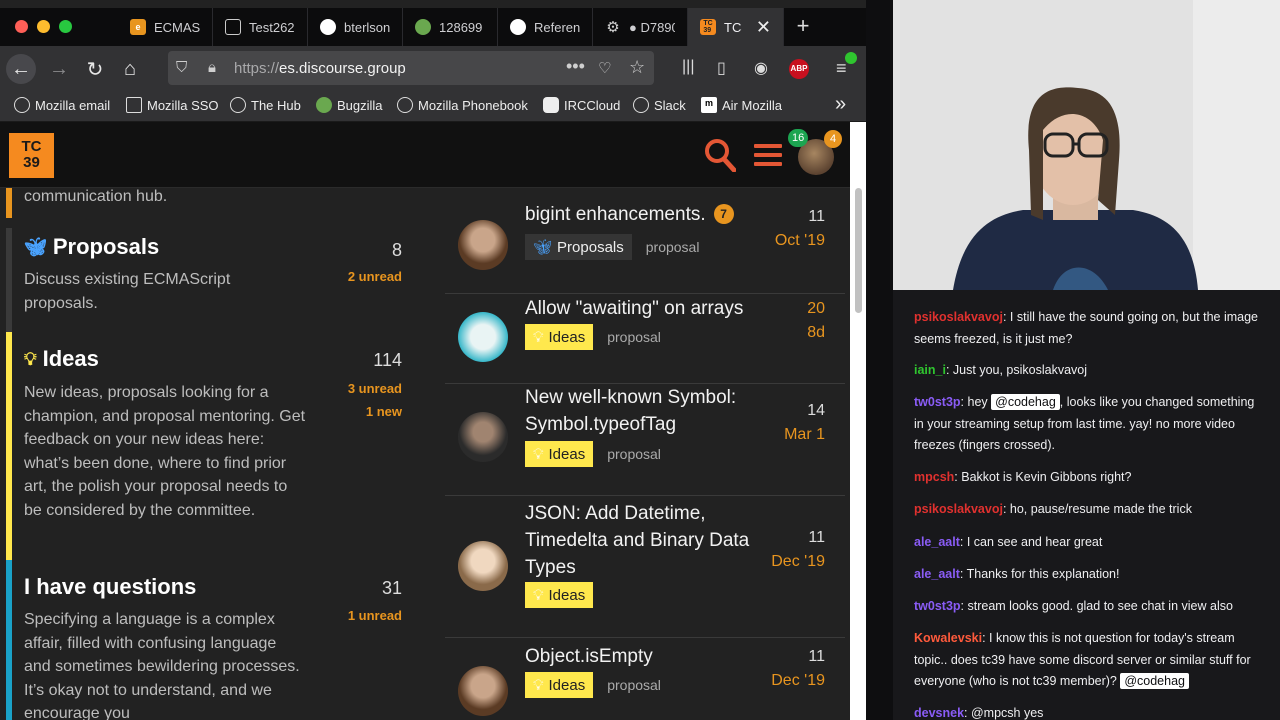  Describe the element at coordinates (43, 26) in the screenshot. I see `minimize-window-button` at that location.